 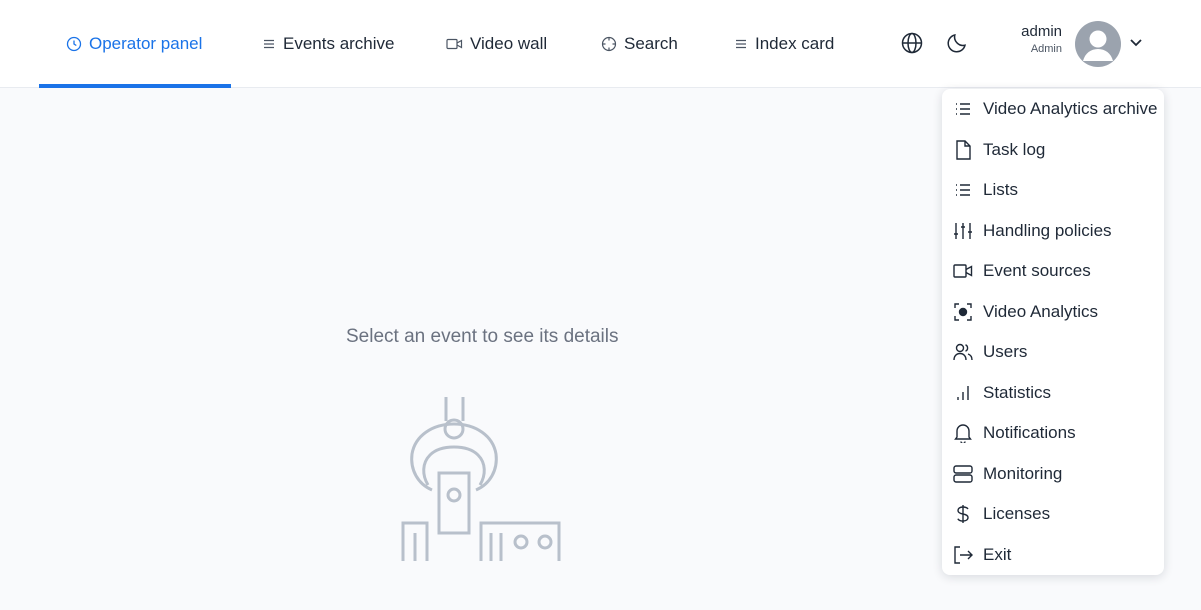 What do you see at coordinates (963, 514) in the screenshot?
I see `dollar-icon` at bounding box center [963, 514].